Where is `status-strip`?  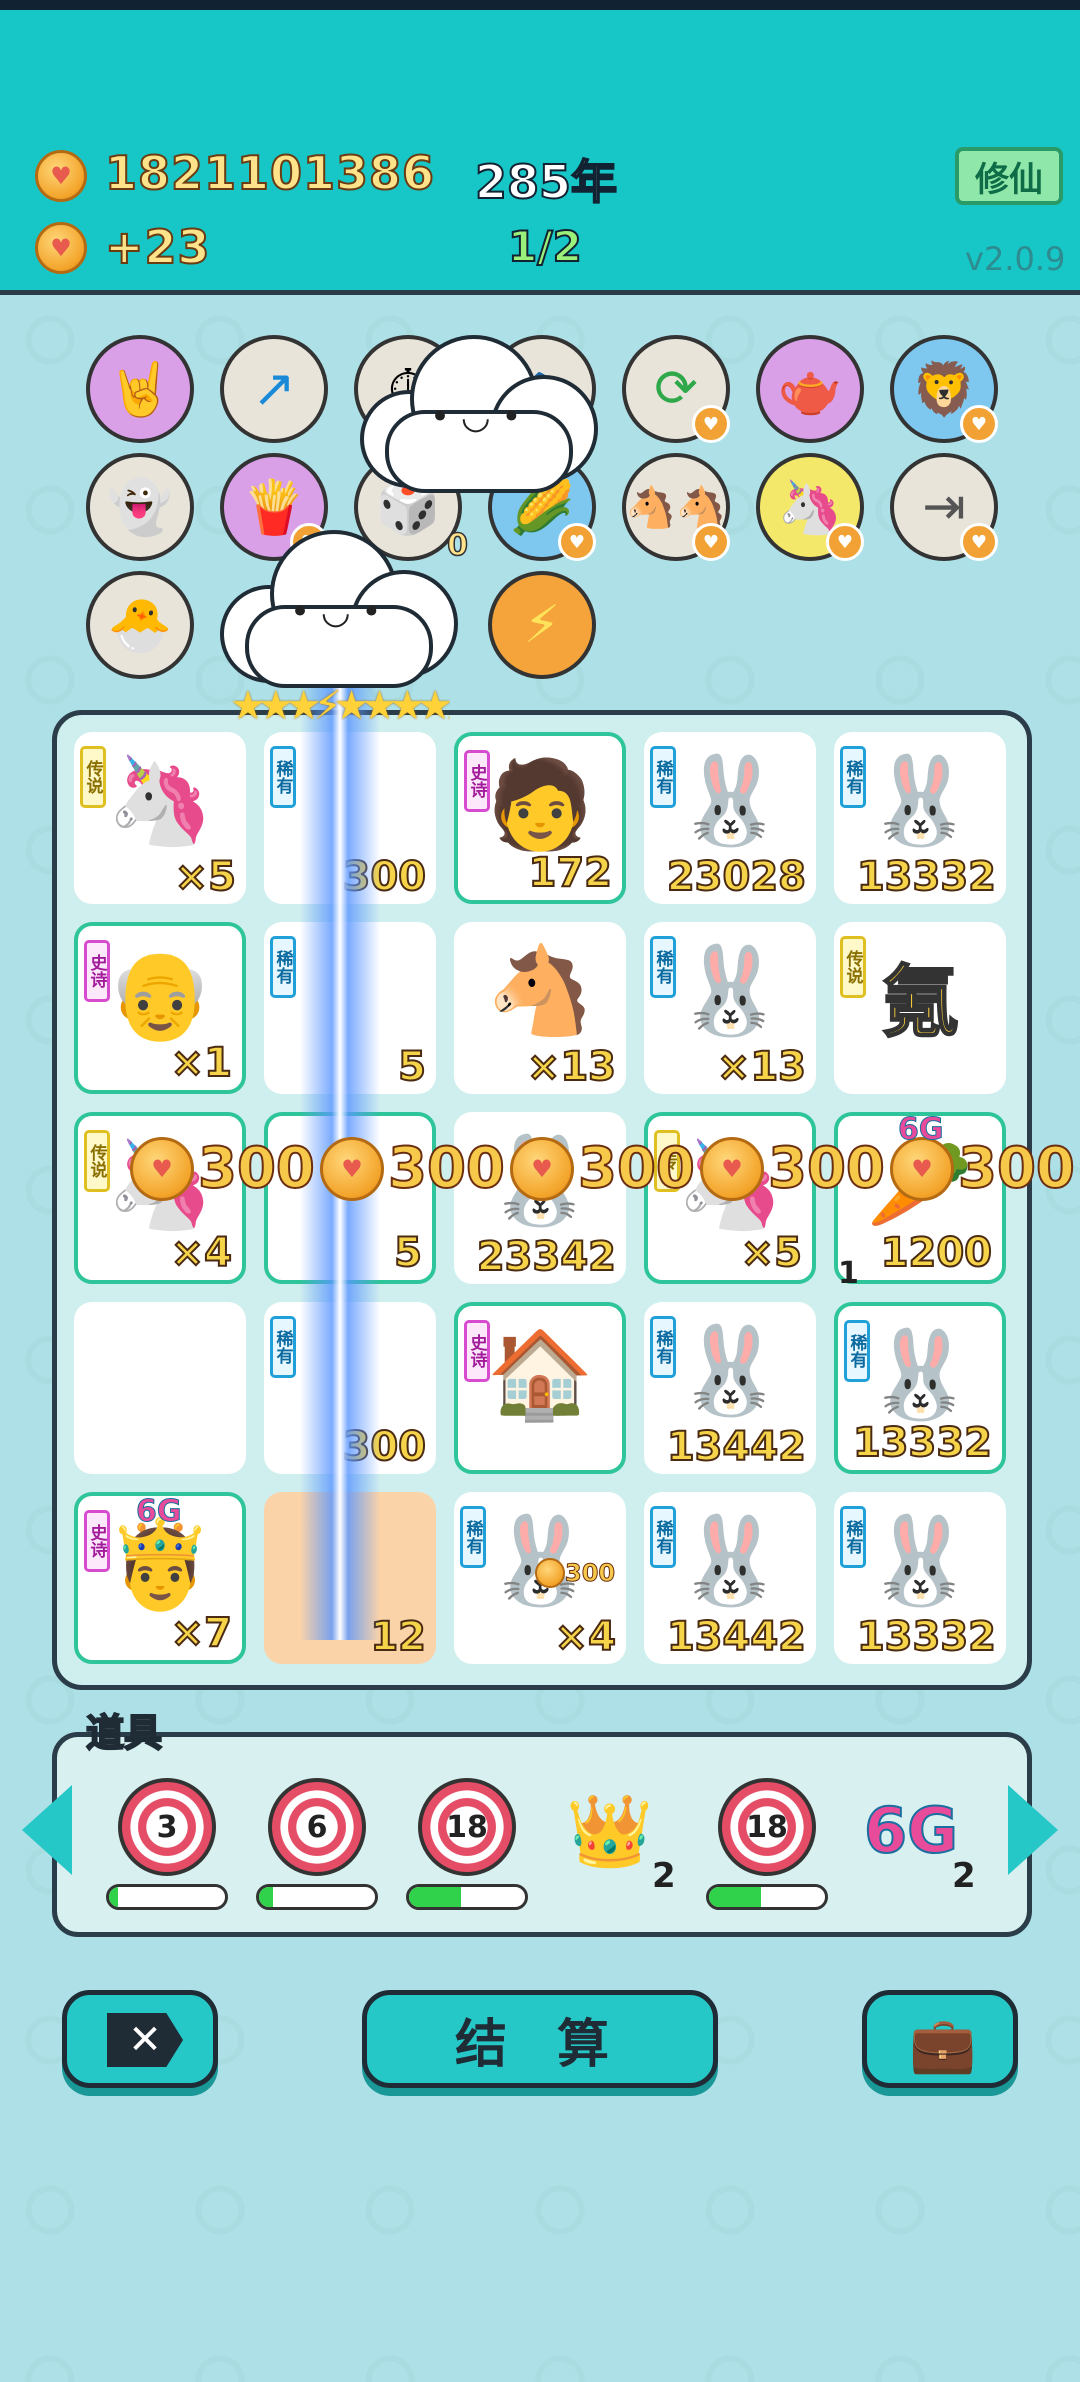
status-strip is located at coordinates (540, 5).